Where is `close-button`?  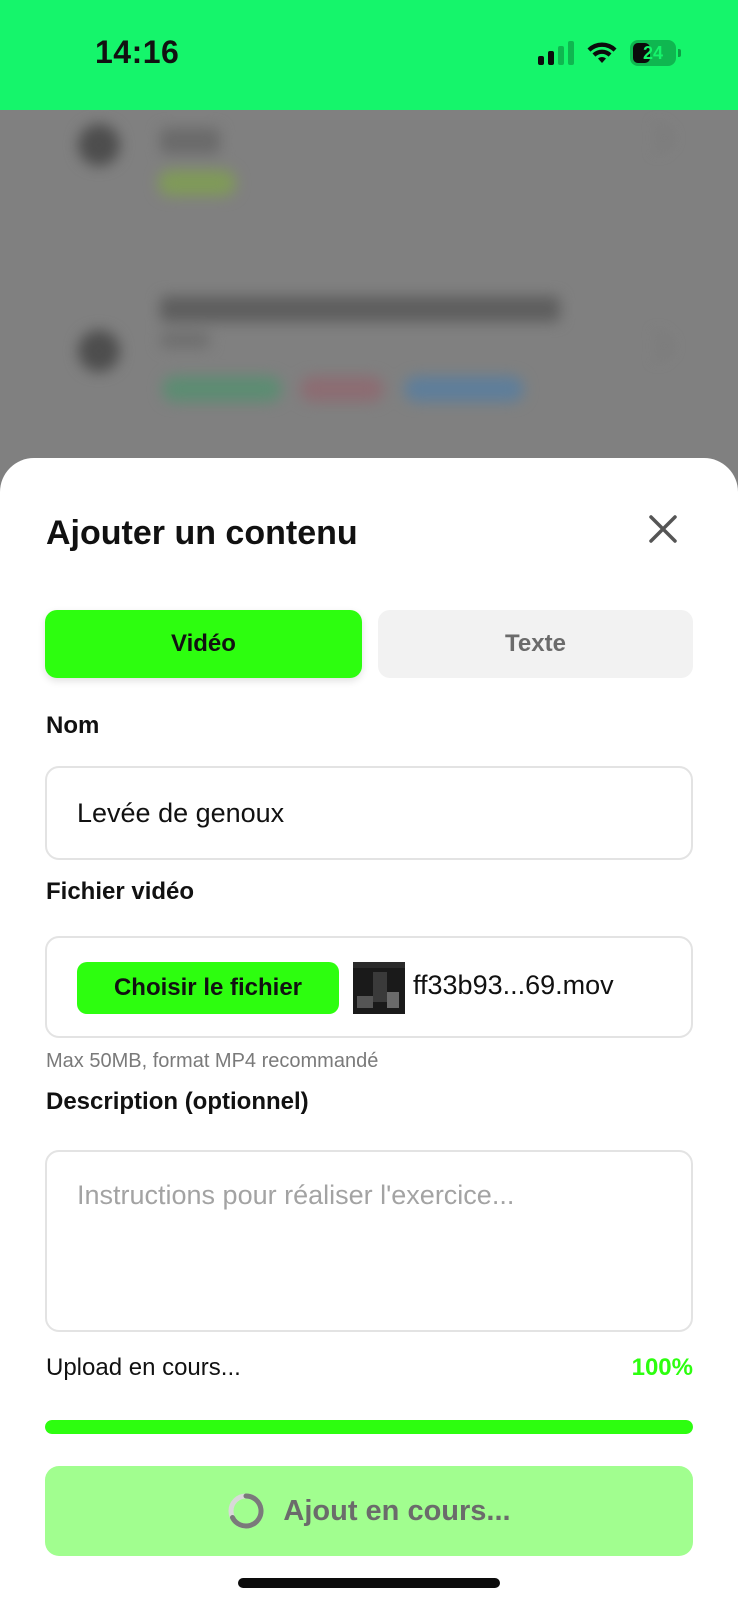 close-button is located at coordinates (663, 529).